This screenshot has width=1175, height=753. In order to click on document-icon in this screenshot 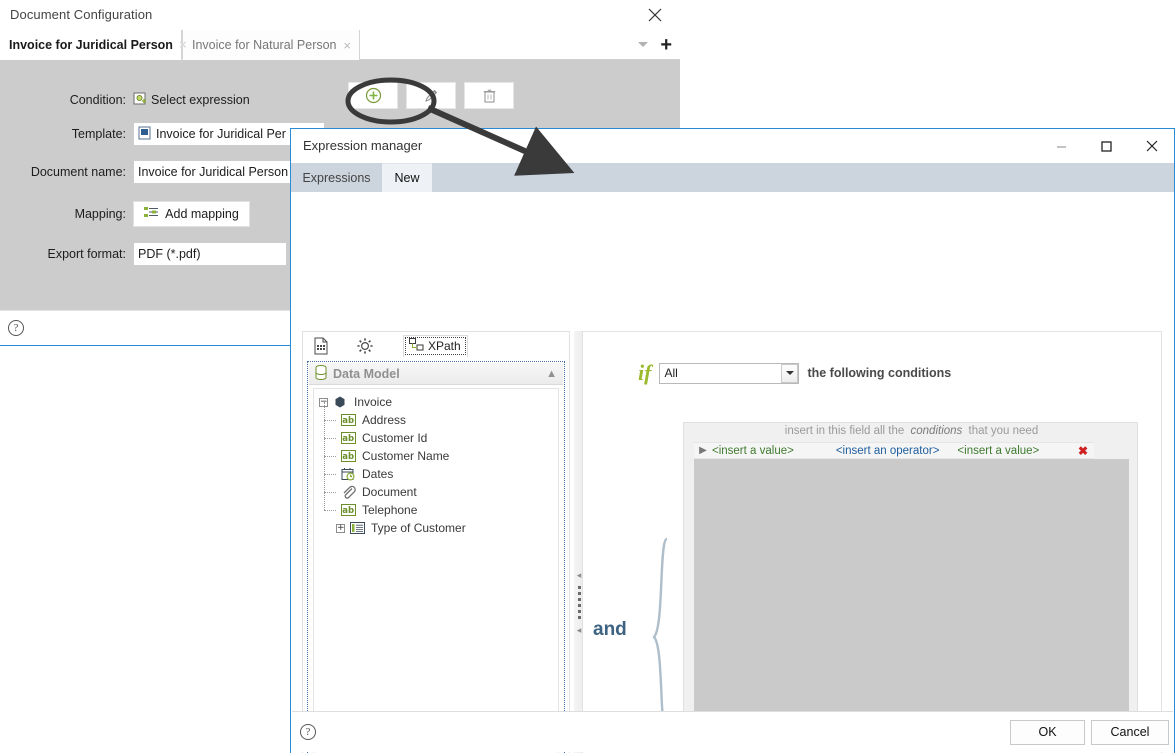, I will do `click(321, 346)`.